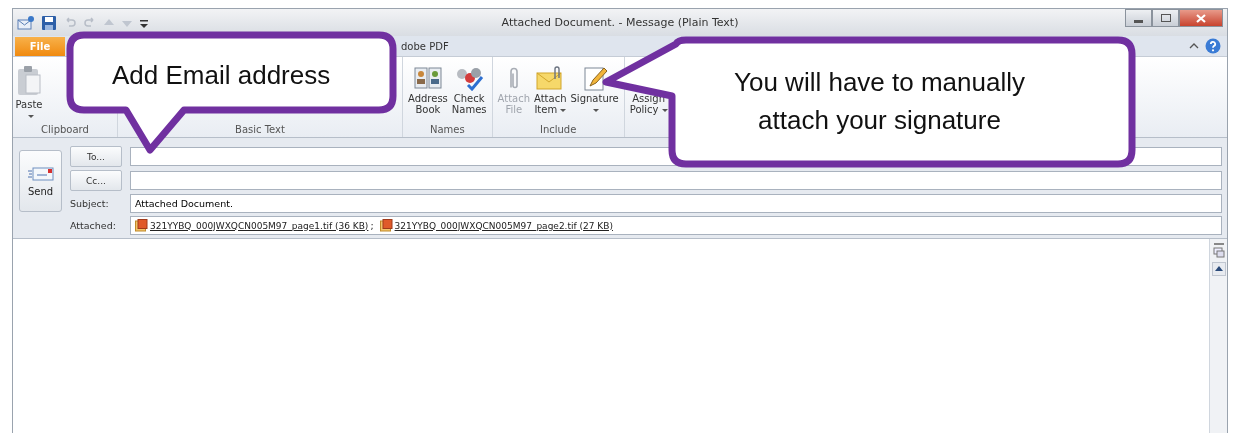 The height and width of the screenshot is (433, 1234). Describe the element at coordinates (90, 203) in the screenshot. I see `subject-label: Subject:` at that location.